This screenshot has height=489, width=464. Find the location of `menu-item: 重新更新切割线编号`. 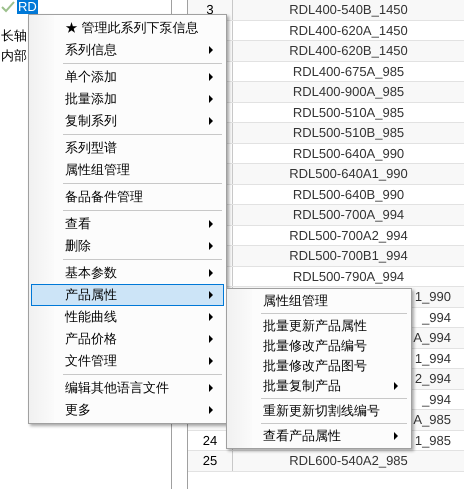

menu-item: 重新更新切割线编号 is located at coordinates (319, 411).